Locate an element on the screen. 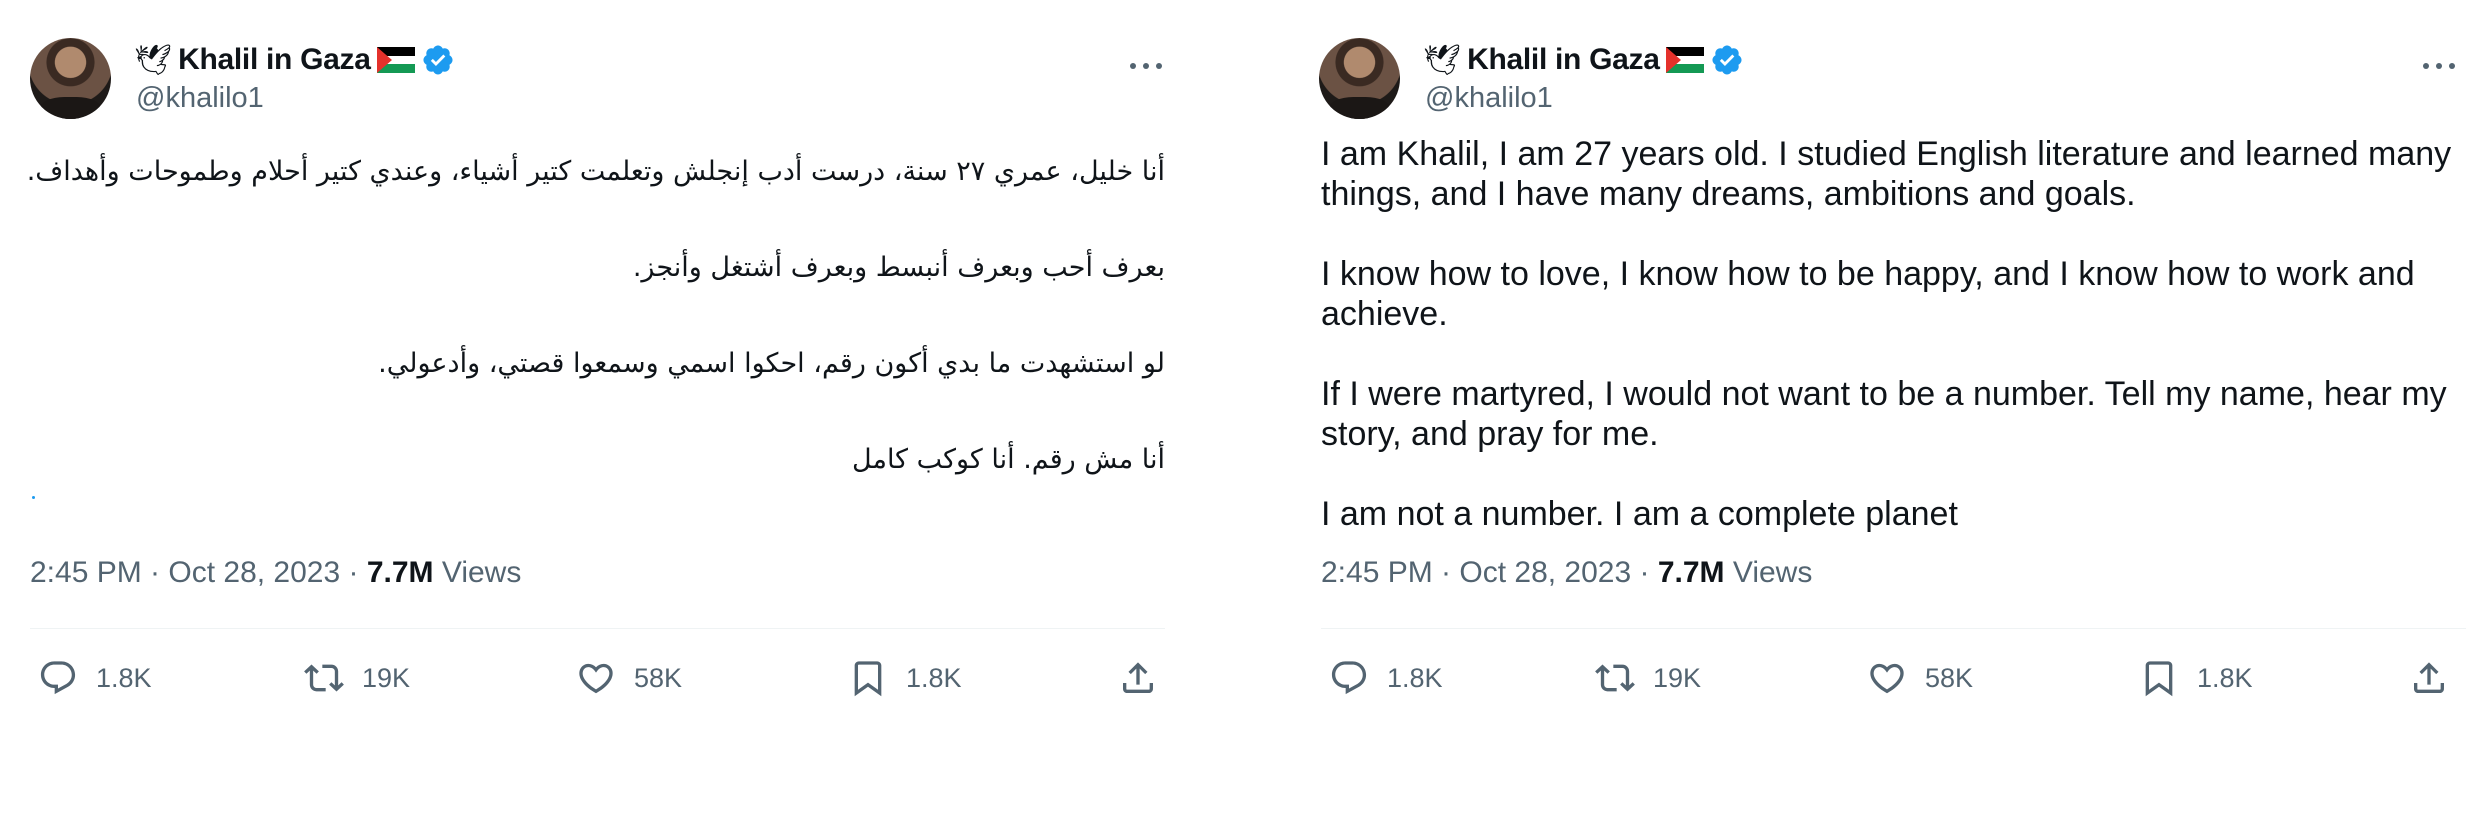  stray-dot is located at coordinates (33, 497).